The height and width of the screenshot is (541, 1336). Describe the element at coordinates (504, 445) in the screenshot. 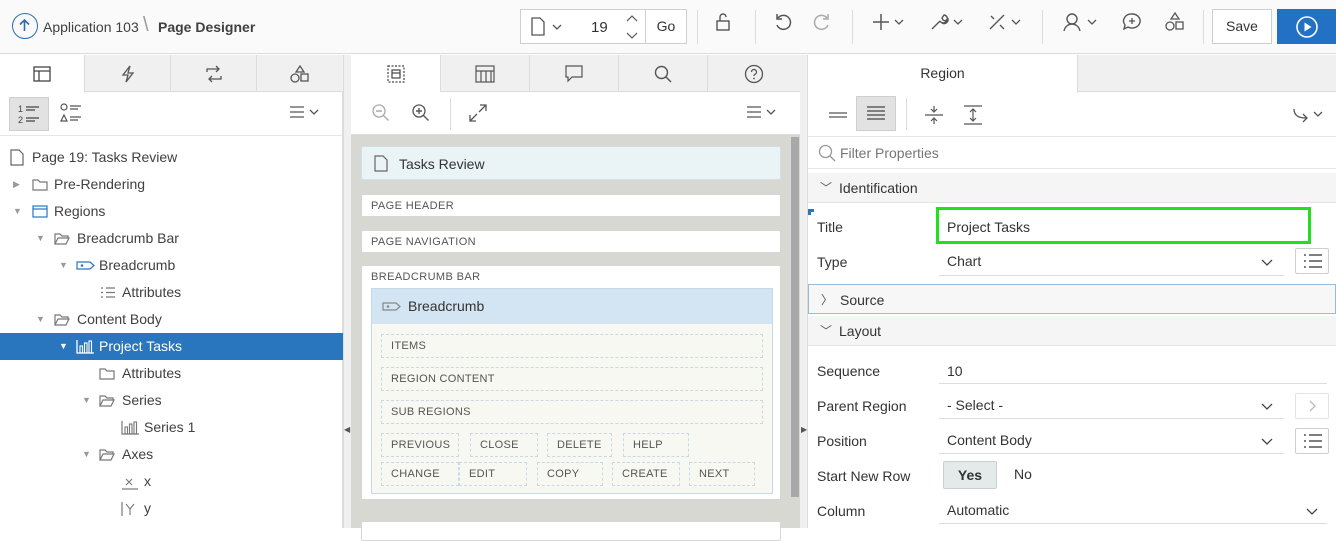

I see `close-button-position: CLOSE` at that location.